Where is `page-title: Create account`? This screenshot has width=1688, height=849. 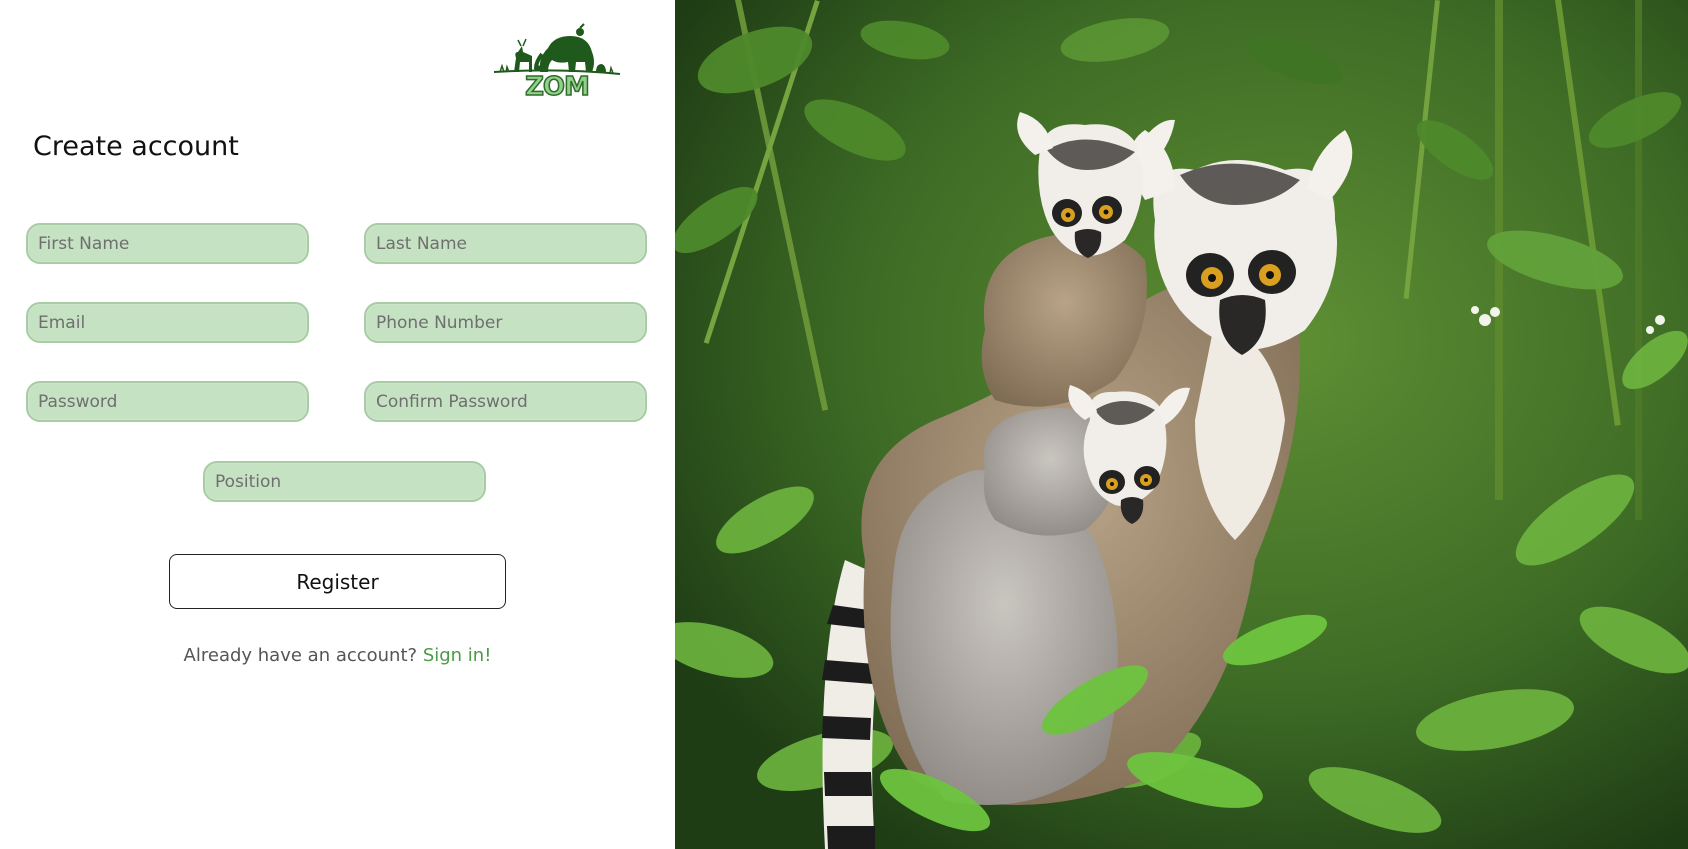
page-title: Create account is located at coordinates (136, 146).